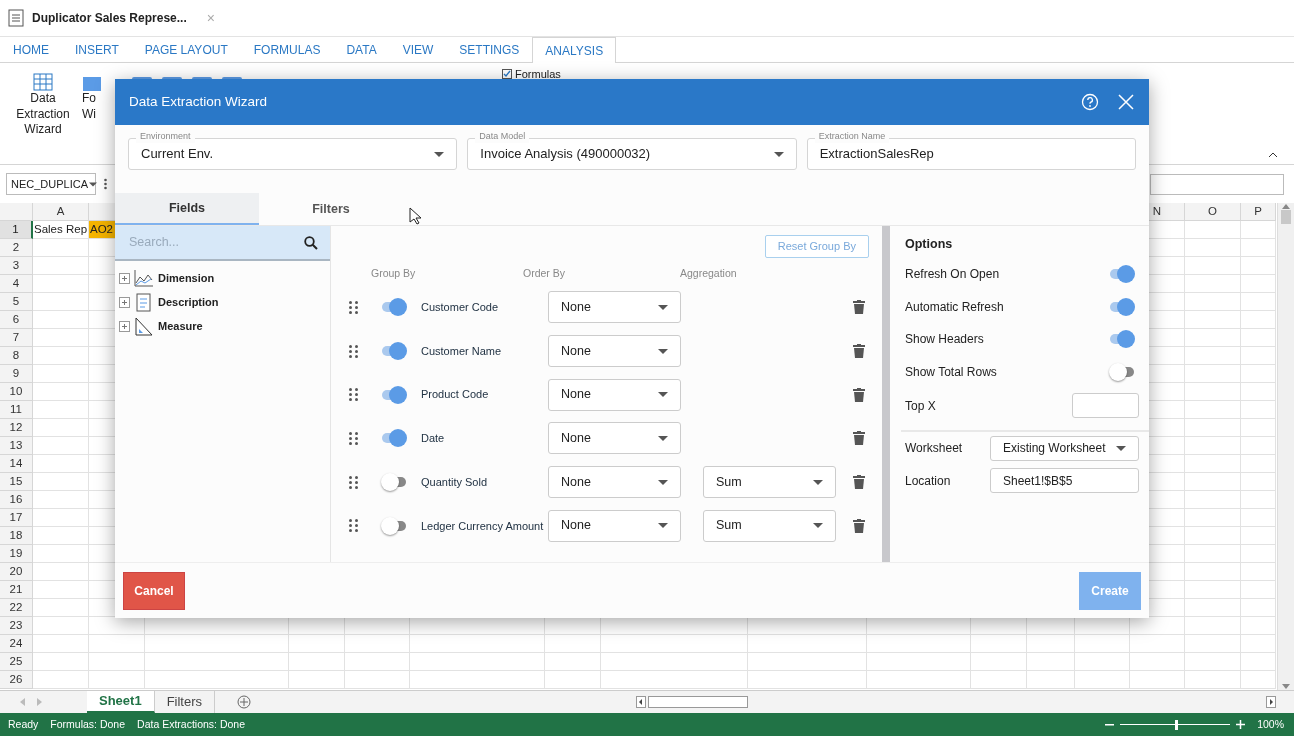 The image size is (1294, 736). Describe the element at coordinates (186, 278) in the screenshot. I see `tree-item: Dimension` at that location.